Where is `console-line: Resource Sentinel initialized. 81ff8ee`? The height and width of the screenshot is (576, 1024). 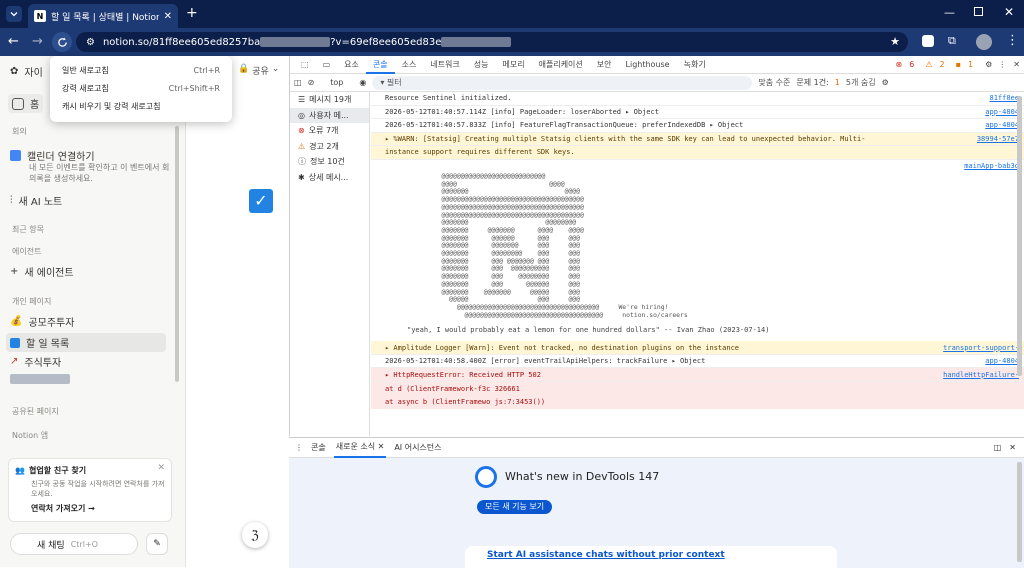 console-line: Resource Sentinel initialized. 81ff8ee is located at coordinates (697, 99).